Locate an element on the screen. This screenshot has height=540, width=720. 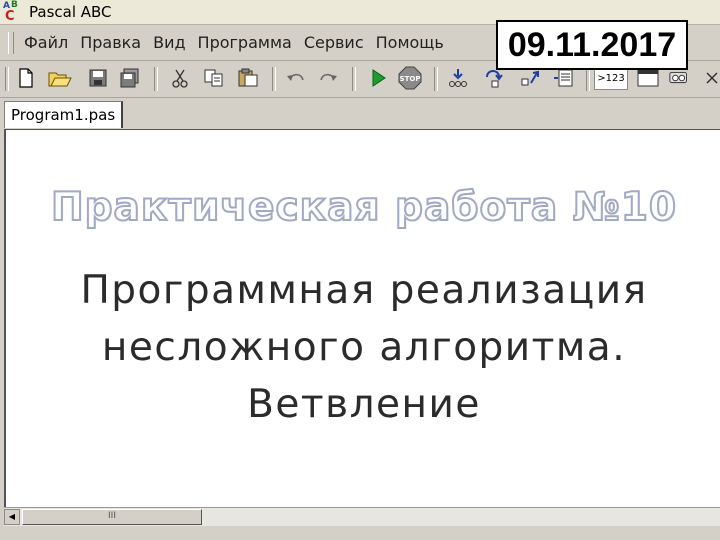
save-all-icon is located at coordinates (130, 78).